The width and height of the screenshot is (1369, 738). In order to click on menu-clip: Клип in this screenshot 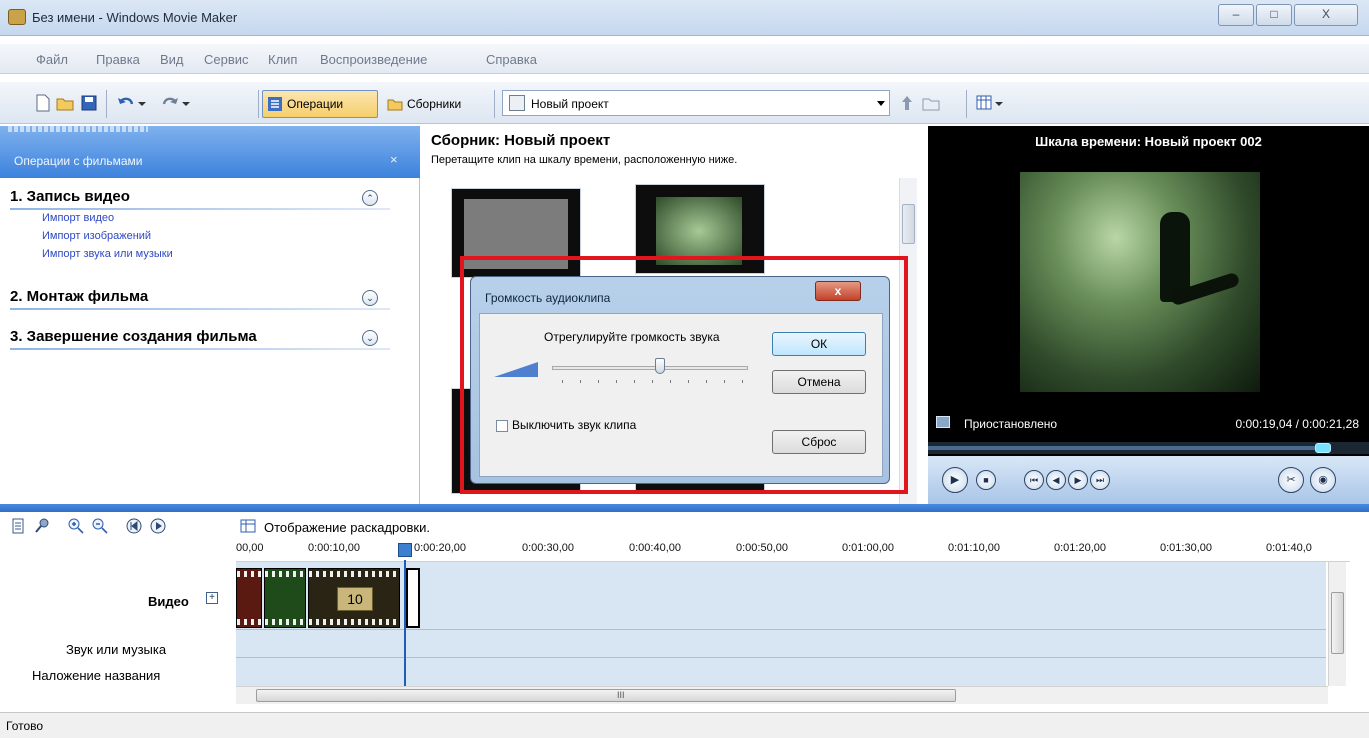, I will do `click(282, 59)`.